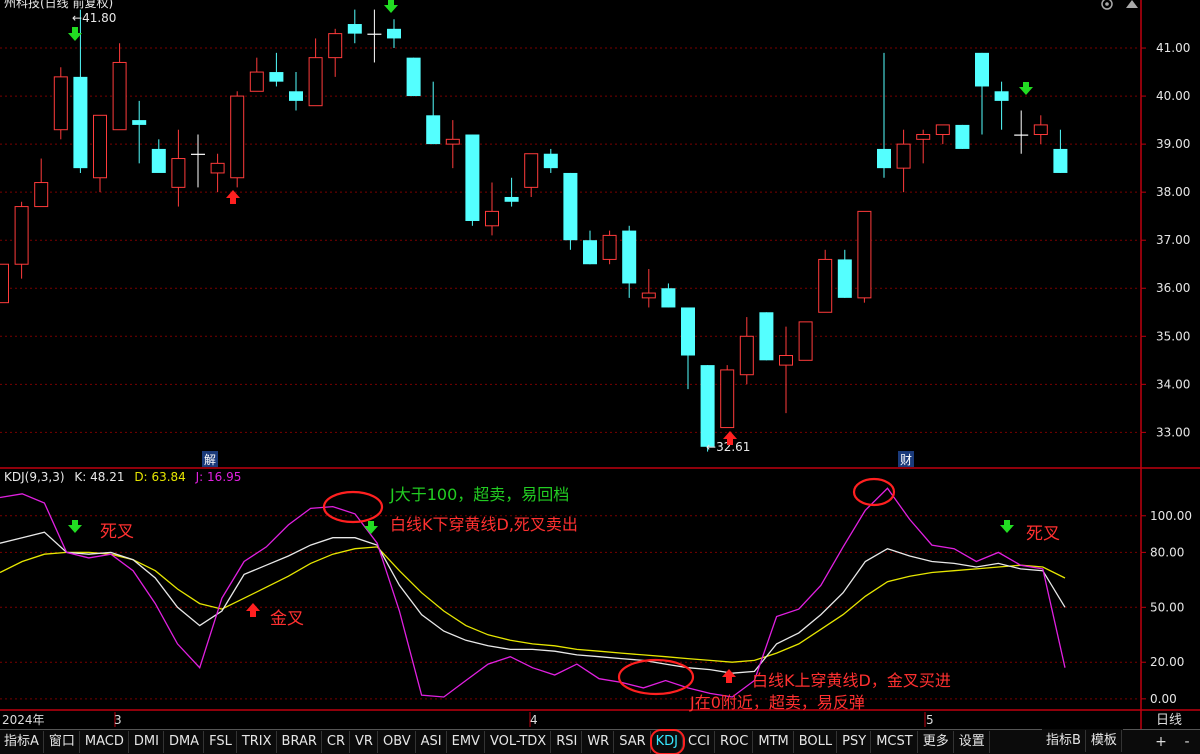 Image resolution: width=1200 pixels, height=754 pixels. Describe the element at coordinates (700, 742) in the screenshot. I see `tab-cci: CCI` at that location.